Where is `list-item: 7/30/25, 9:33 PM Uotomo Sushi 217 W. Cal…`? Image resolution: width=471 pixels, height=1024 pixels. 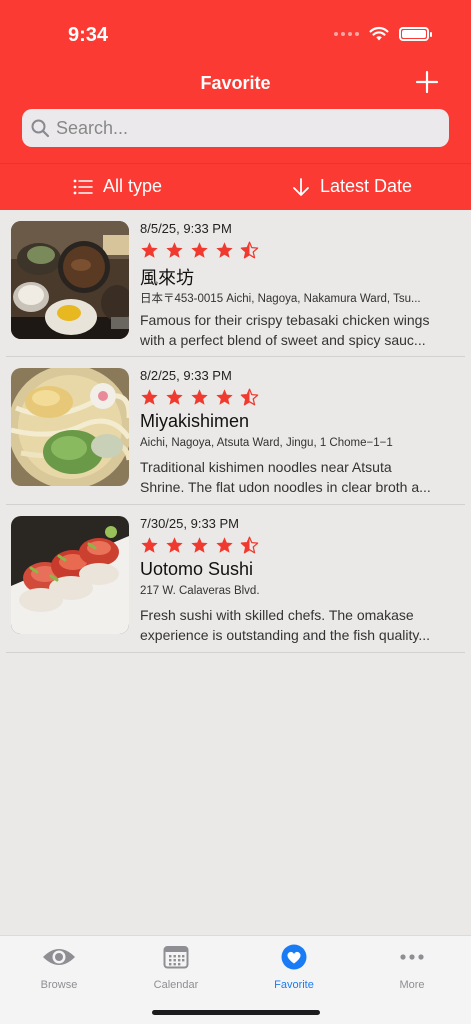
list-item: 7/30/25, 9:33 PM Uotomo Sushi 217 W. Cal… is located at coordinates (235, 579).